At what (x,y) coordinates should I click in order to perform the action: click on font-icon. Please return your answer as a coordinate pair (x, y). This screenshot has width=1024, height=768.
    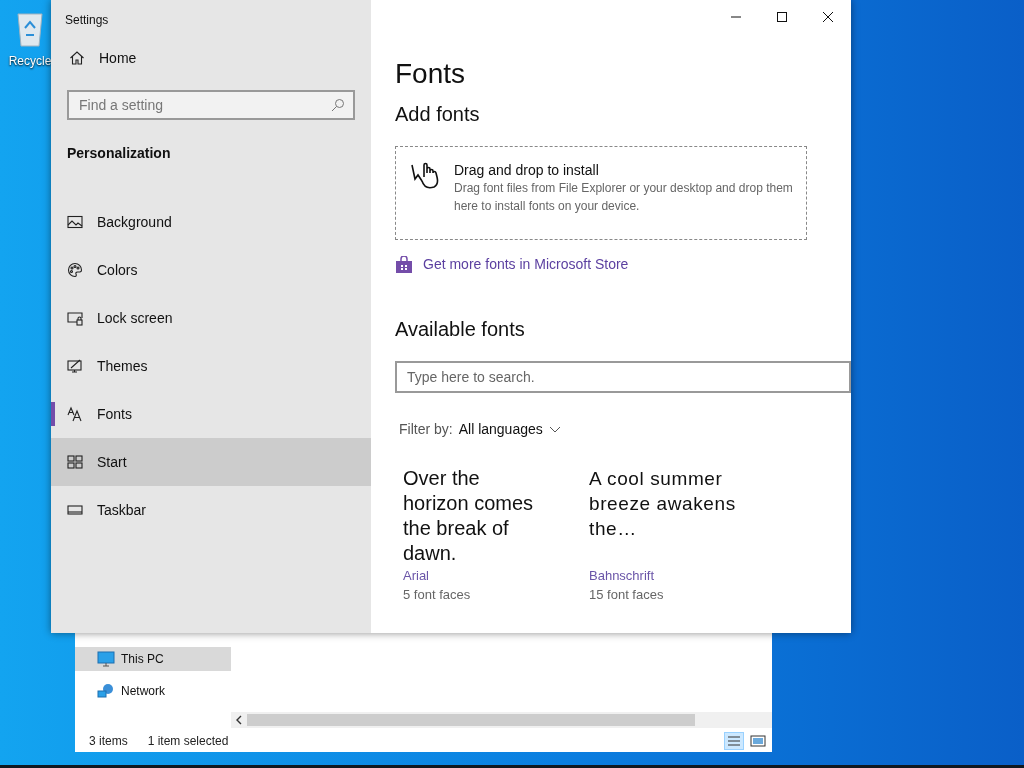
    Looking at the image, I should click on (75, 414).